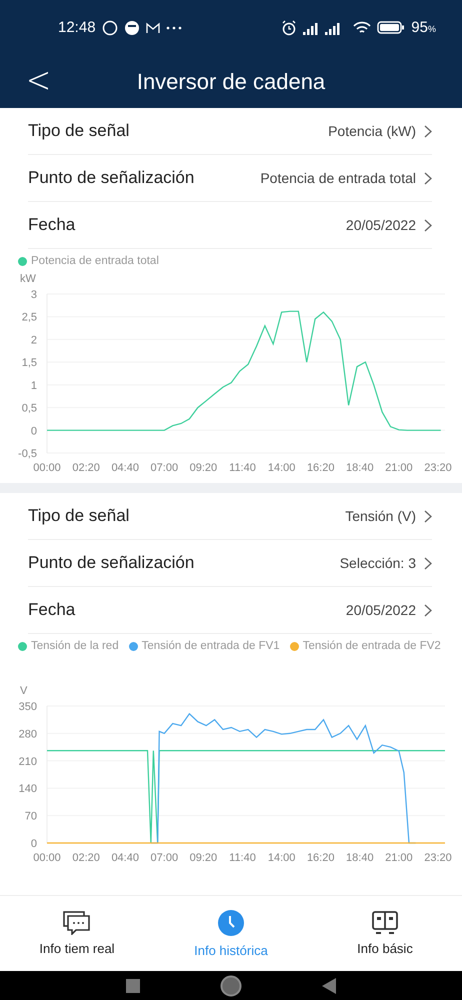 The image size is (462, 1000). Describe the element at coordinates (27, 789) in the screenshot. I see `axis-label: 140` at that location.